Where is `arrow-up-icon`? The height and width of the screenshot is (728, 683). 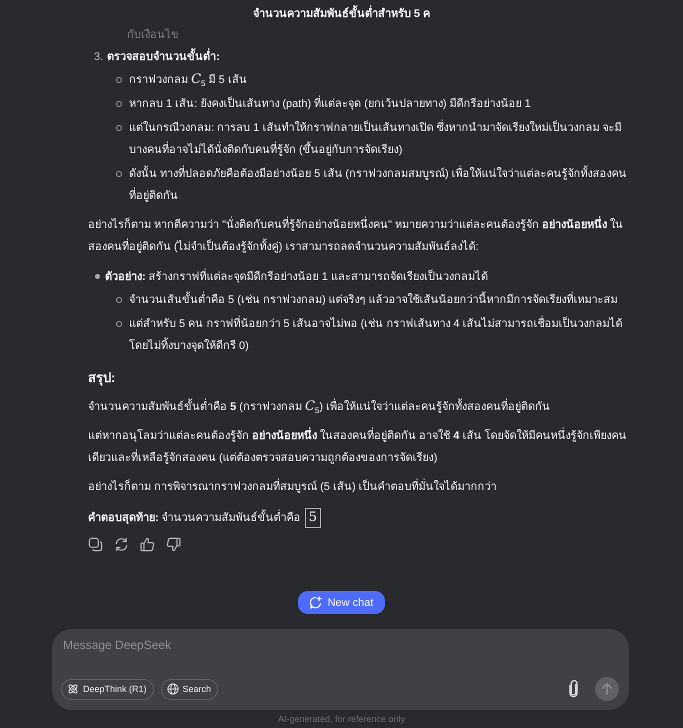 arrow-up-icon is located at coordinates (607, 689).